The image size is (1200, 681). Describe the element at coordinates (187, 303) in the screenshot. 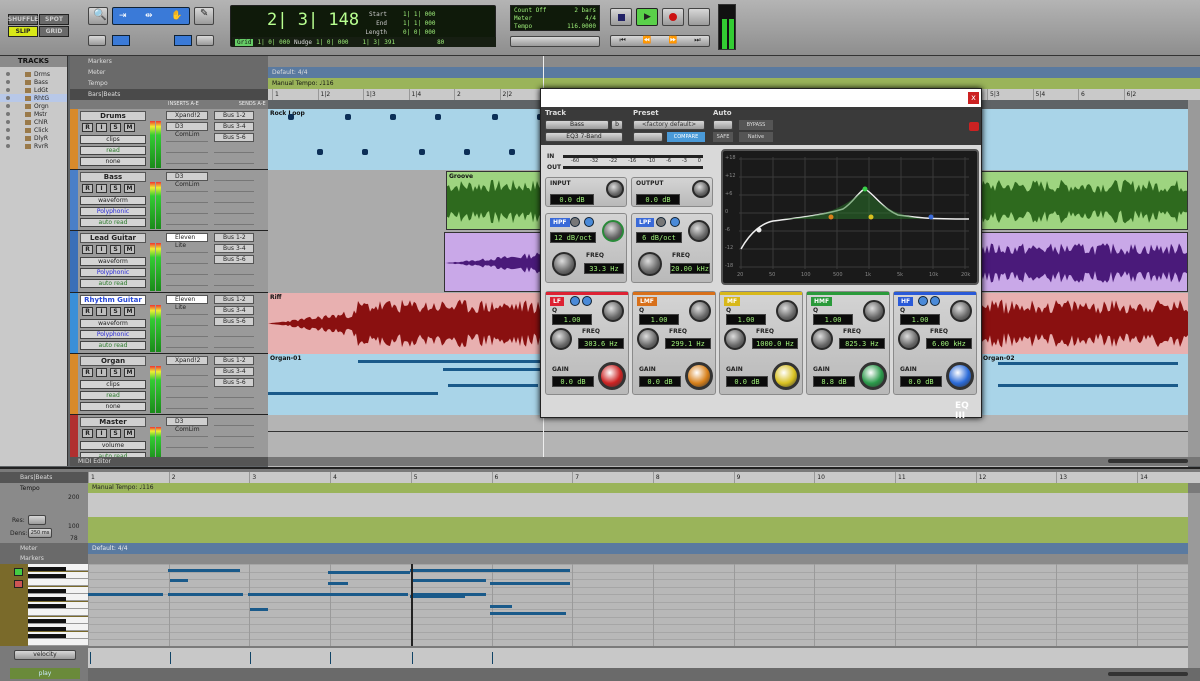

I see `insert-slot: Eleven Lite` at that location.